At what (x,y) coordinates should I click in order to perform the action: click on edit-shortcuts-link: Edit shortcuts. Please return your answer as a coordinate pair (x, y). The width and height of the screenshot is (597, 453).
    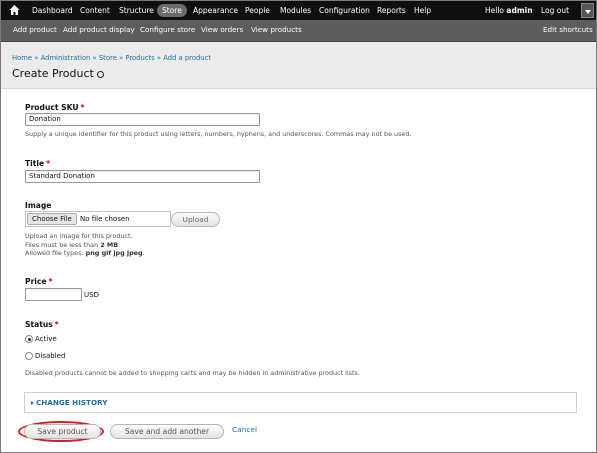
    Looking at the image, I should click on (568, 30).